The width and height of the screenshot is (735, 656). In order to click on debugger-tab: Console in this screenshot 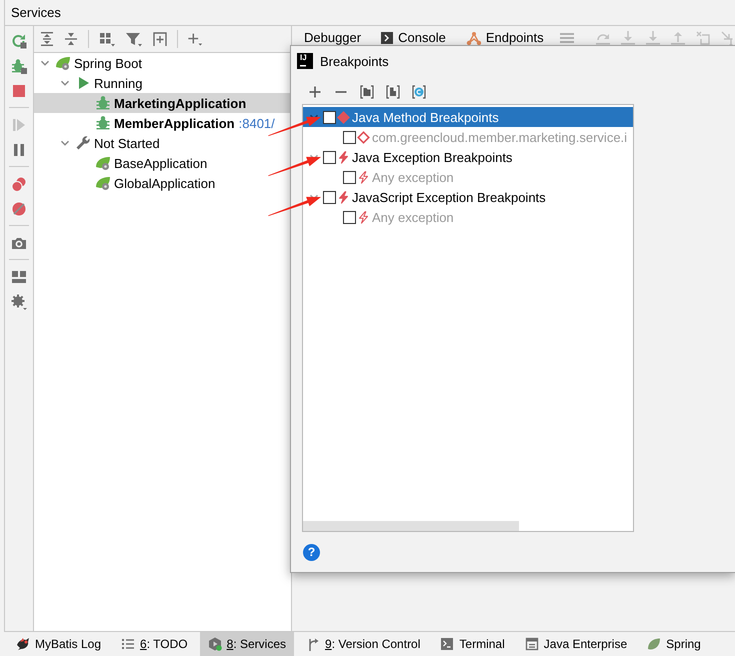, I will do `click(413, 38)`.